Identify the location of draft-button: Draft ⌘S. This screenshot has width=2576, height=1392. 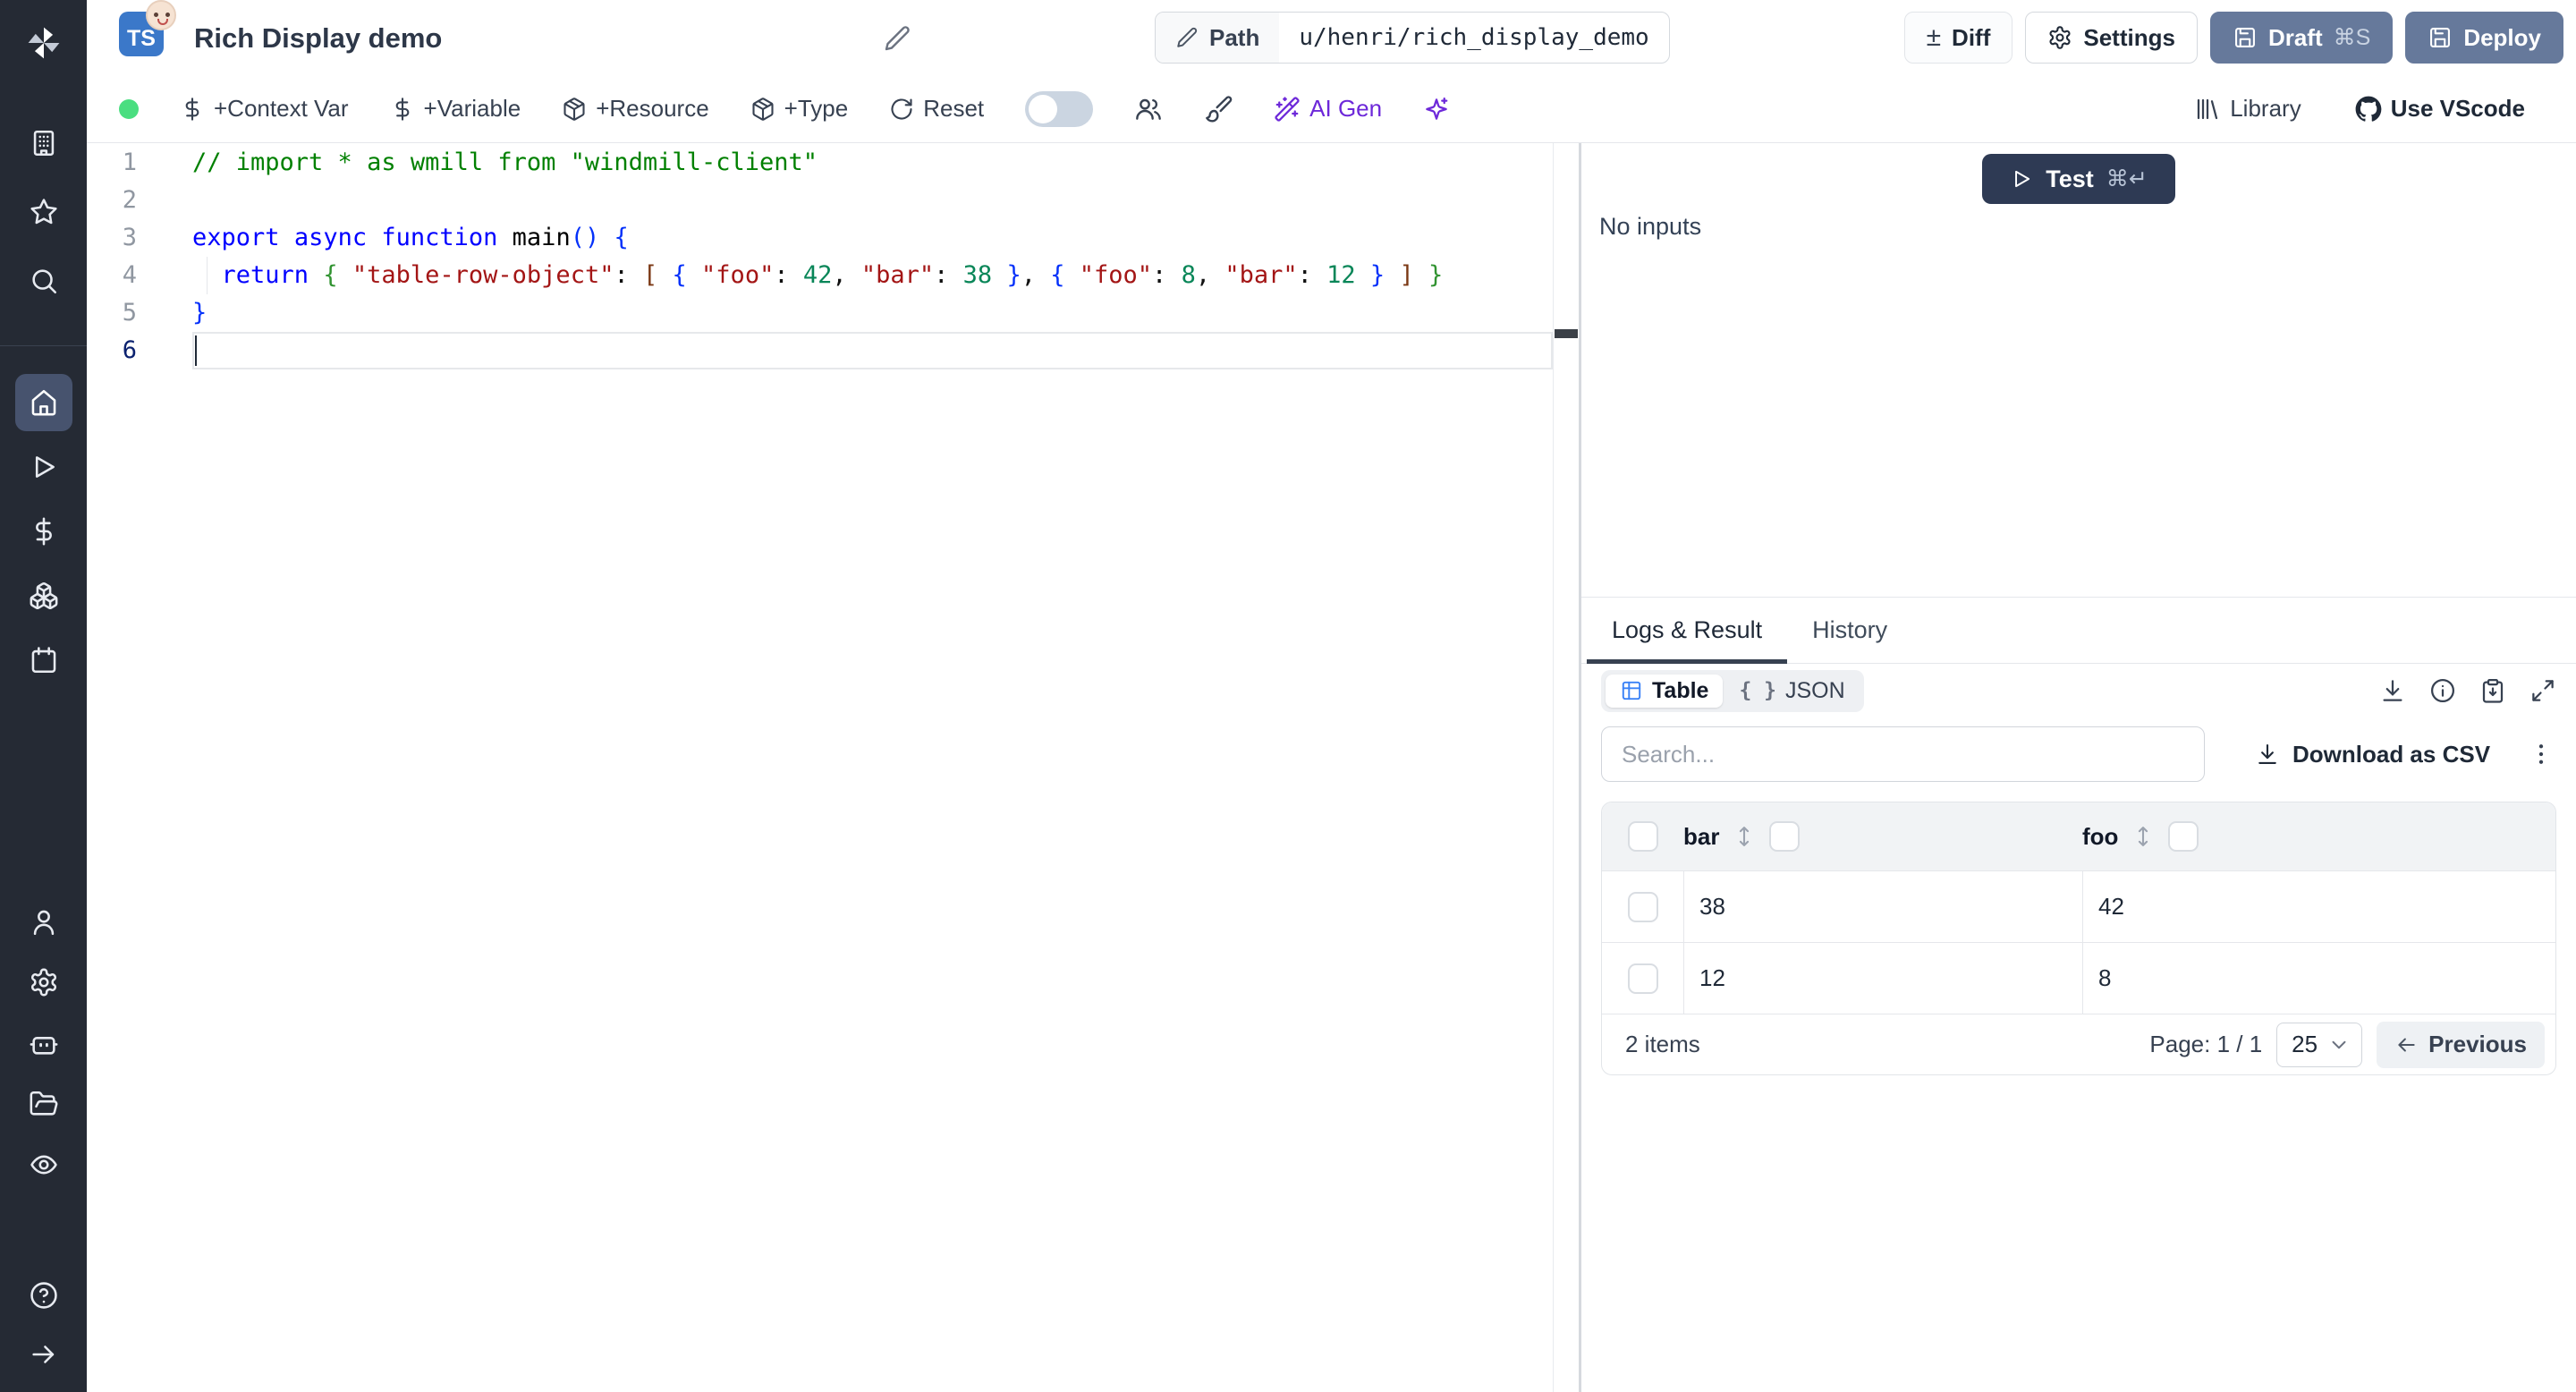
(2301, 38).